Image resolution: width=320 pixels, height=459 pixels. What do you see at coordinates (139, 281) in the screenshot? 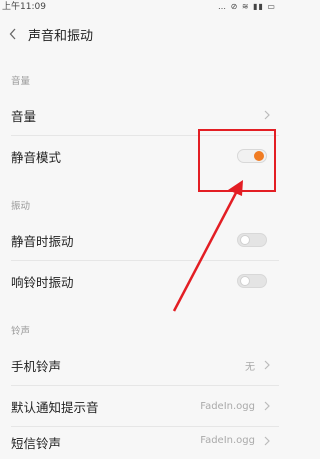
I see `row-vibrate-ring: 响铃时振动` at bounding box center [139, 281].